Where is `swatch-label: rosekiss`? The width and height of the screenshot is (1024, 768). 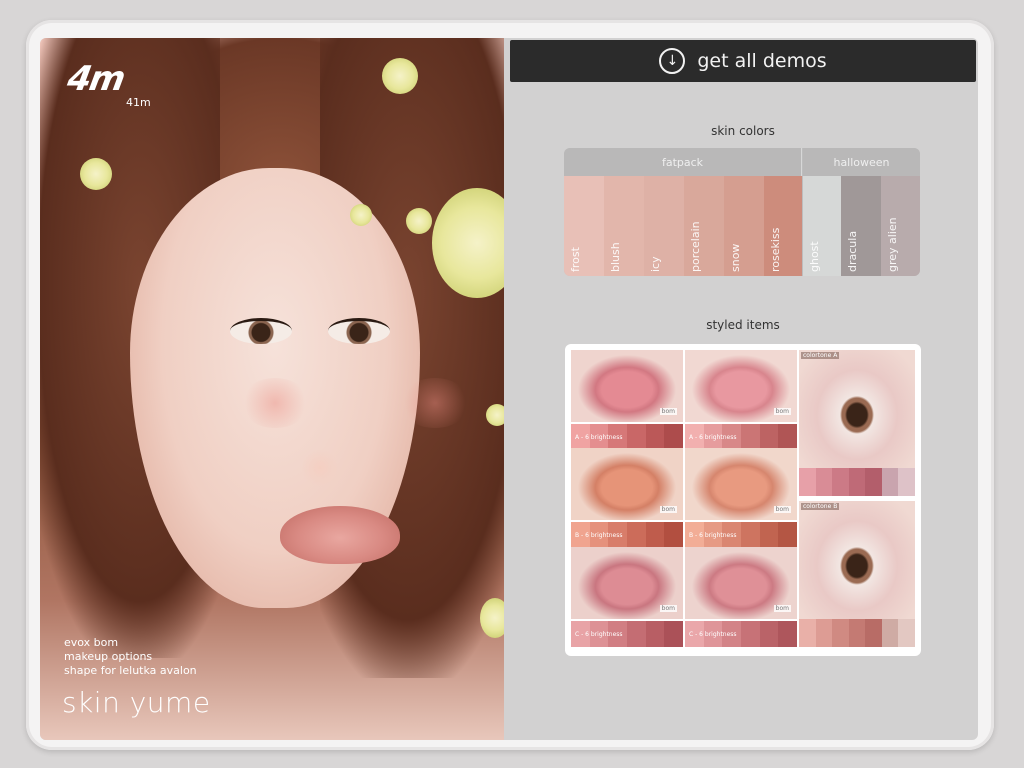
swatch-label: rosekiss is located at coordinates (775, 249).